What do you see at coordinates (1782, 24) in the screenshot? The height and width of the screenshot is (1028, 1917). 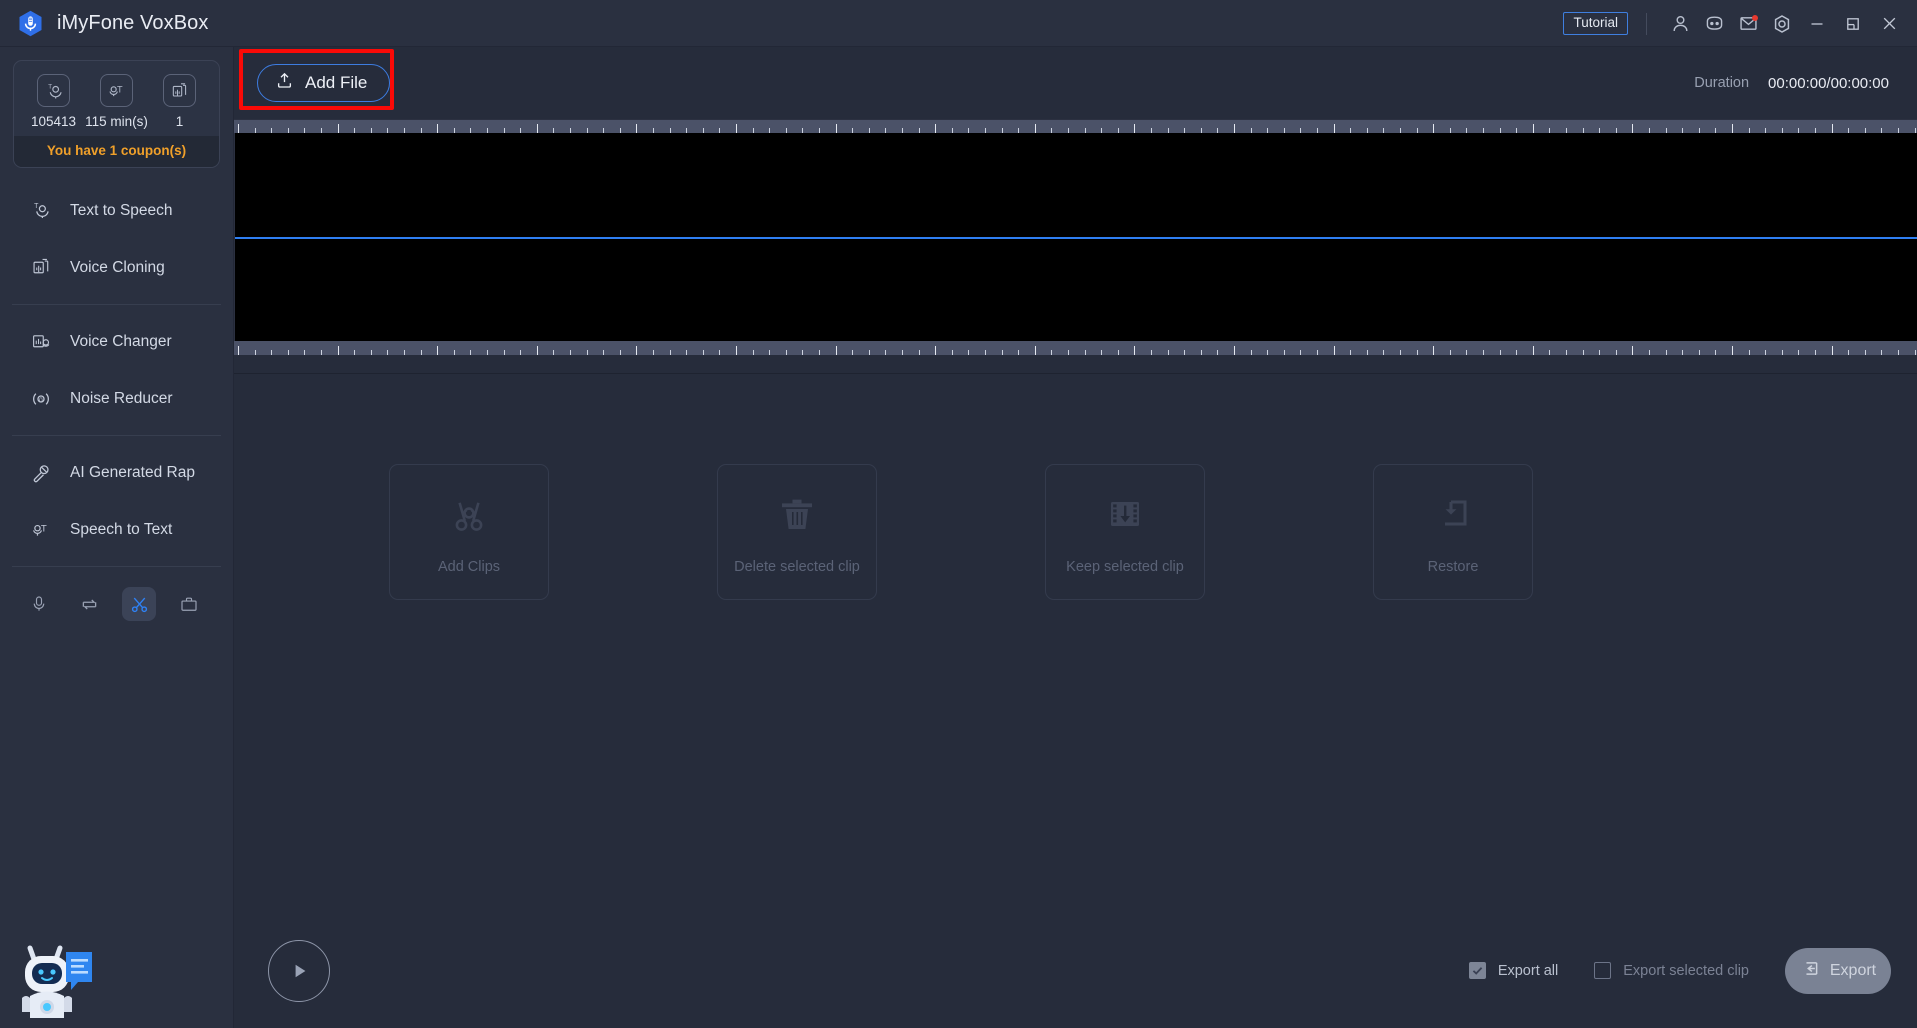 I see `settings-icon` at bounding box center [1782, 24].